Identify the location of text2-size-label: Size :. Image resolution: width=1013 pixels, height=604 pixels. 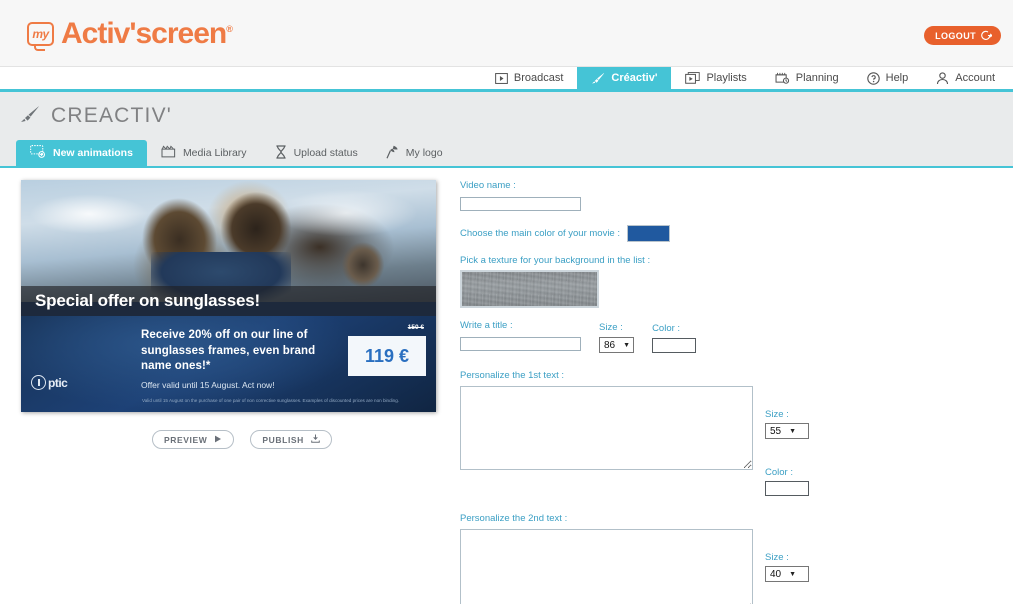
(777, 557).